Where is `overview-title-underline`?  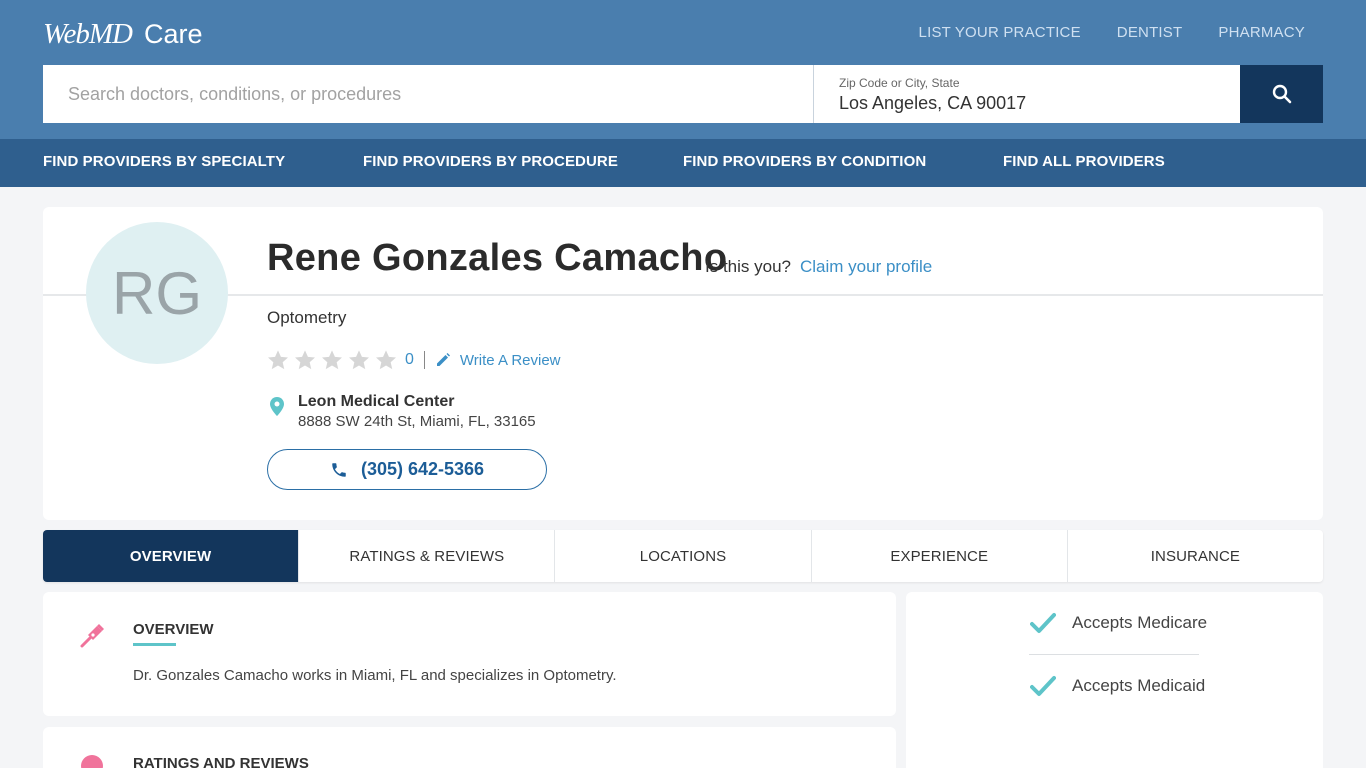
overview-title-underline is located at coordinates (154, 644).